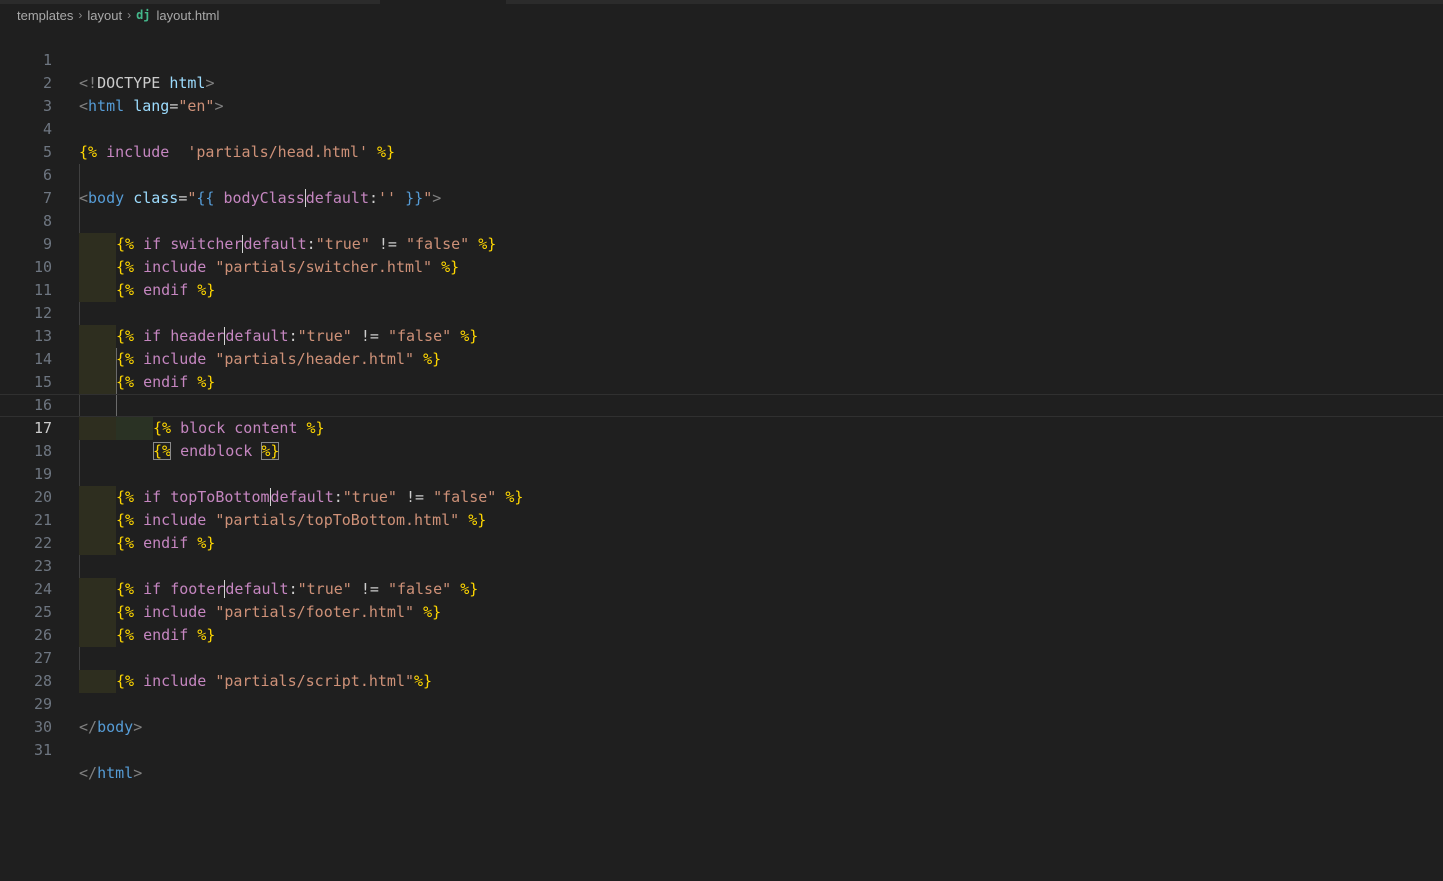 This screenshot has height=881, width=1443. I want to click on code-line: 21 {% endif %}, so click(721, 520).